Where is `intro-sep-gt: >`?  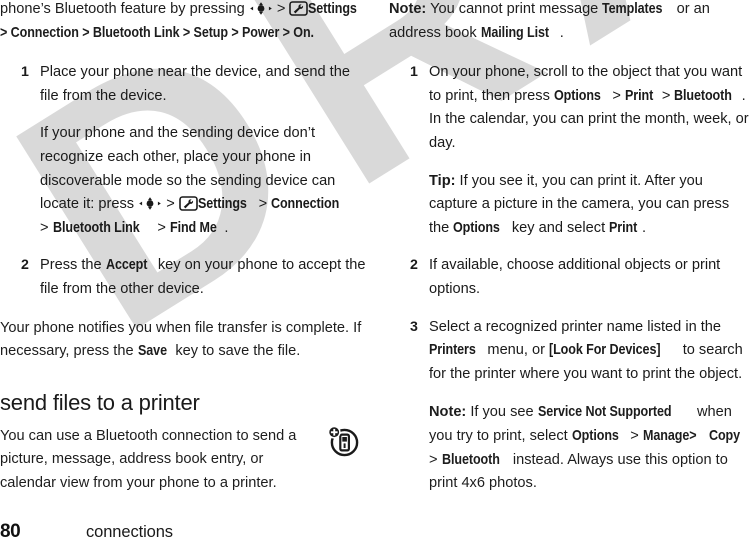 intro-sep-gt: > is located at coordinates (281, 9).